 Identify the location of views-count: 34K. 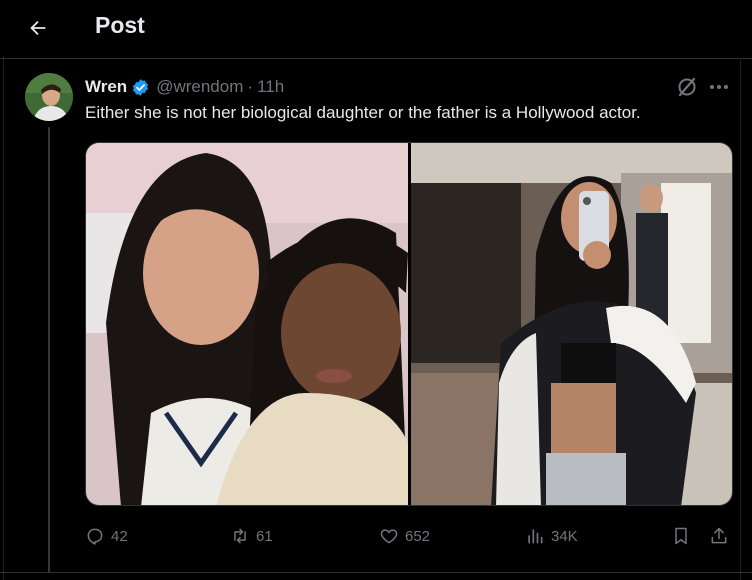
(564, 536).